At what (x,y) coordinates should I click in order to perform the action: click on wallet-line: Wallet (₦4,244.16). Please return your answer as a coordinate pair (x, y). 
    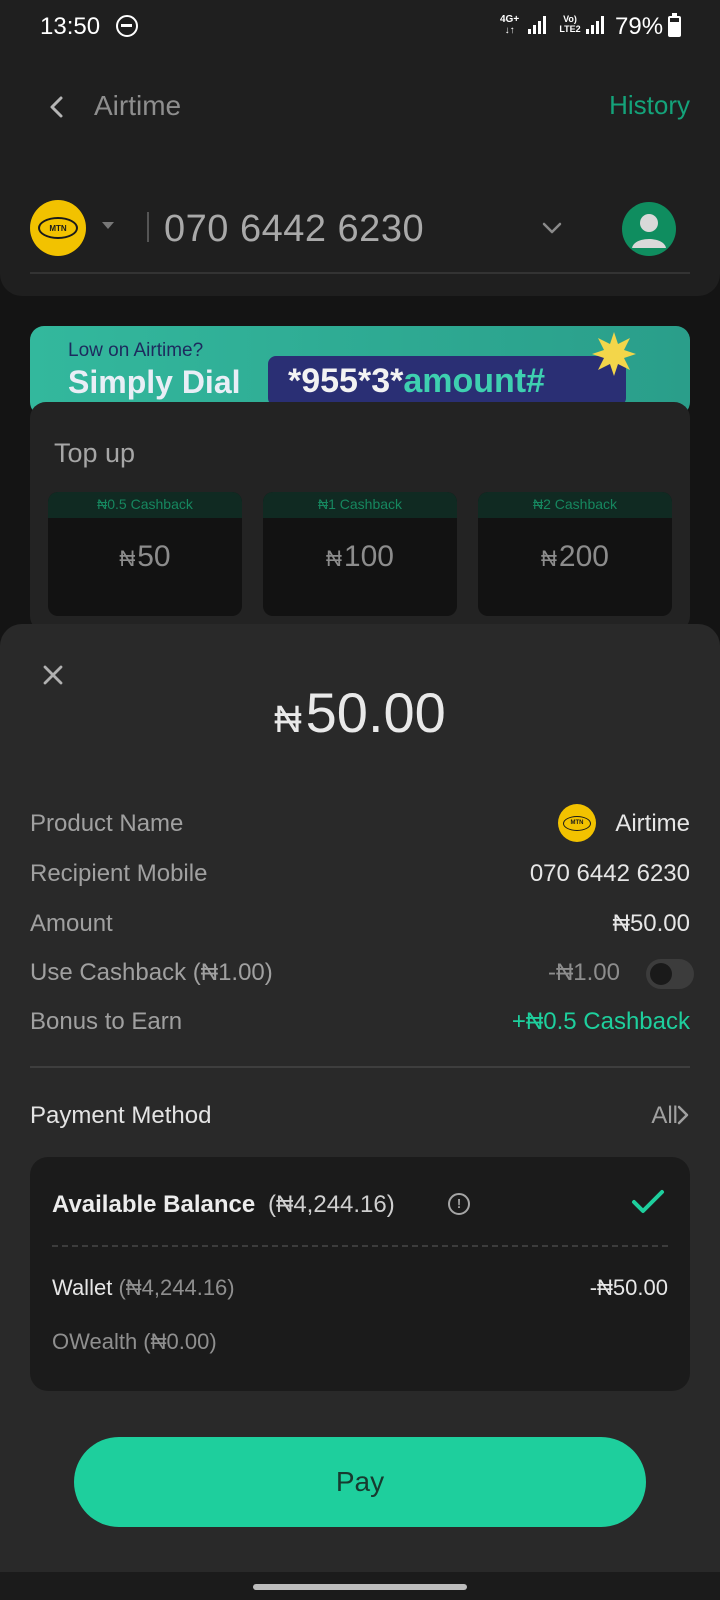
    Looking at the image, I should click on (143, 1288).